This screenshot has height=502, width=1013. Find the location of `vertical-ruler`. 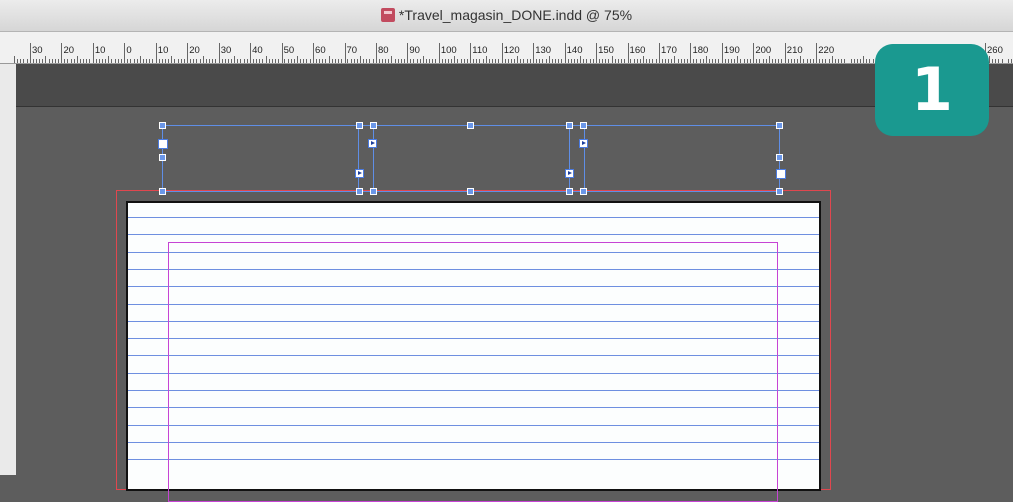

vertical-ruler is located at coordinates (8, 269).